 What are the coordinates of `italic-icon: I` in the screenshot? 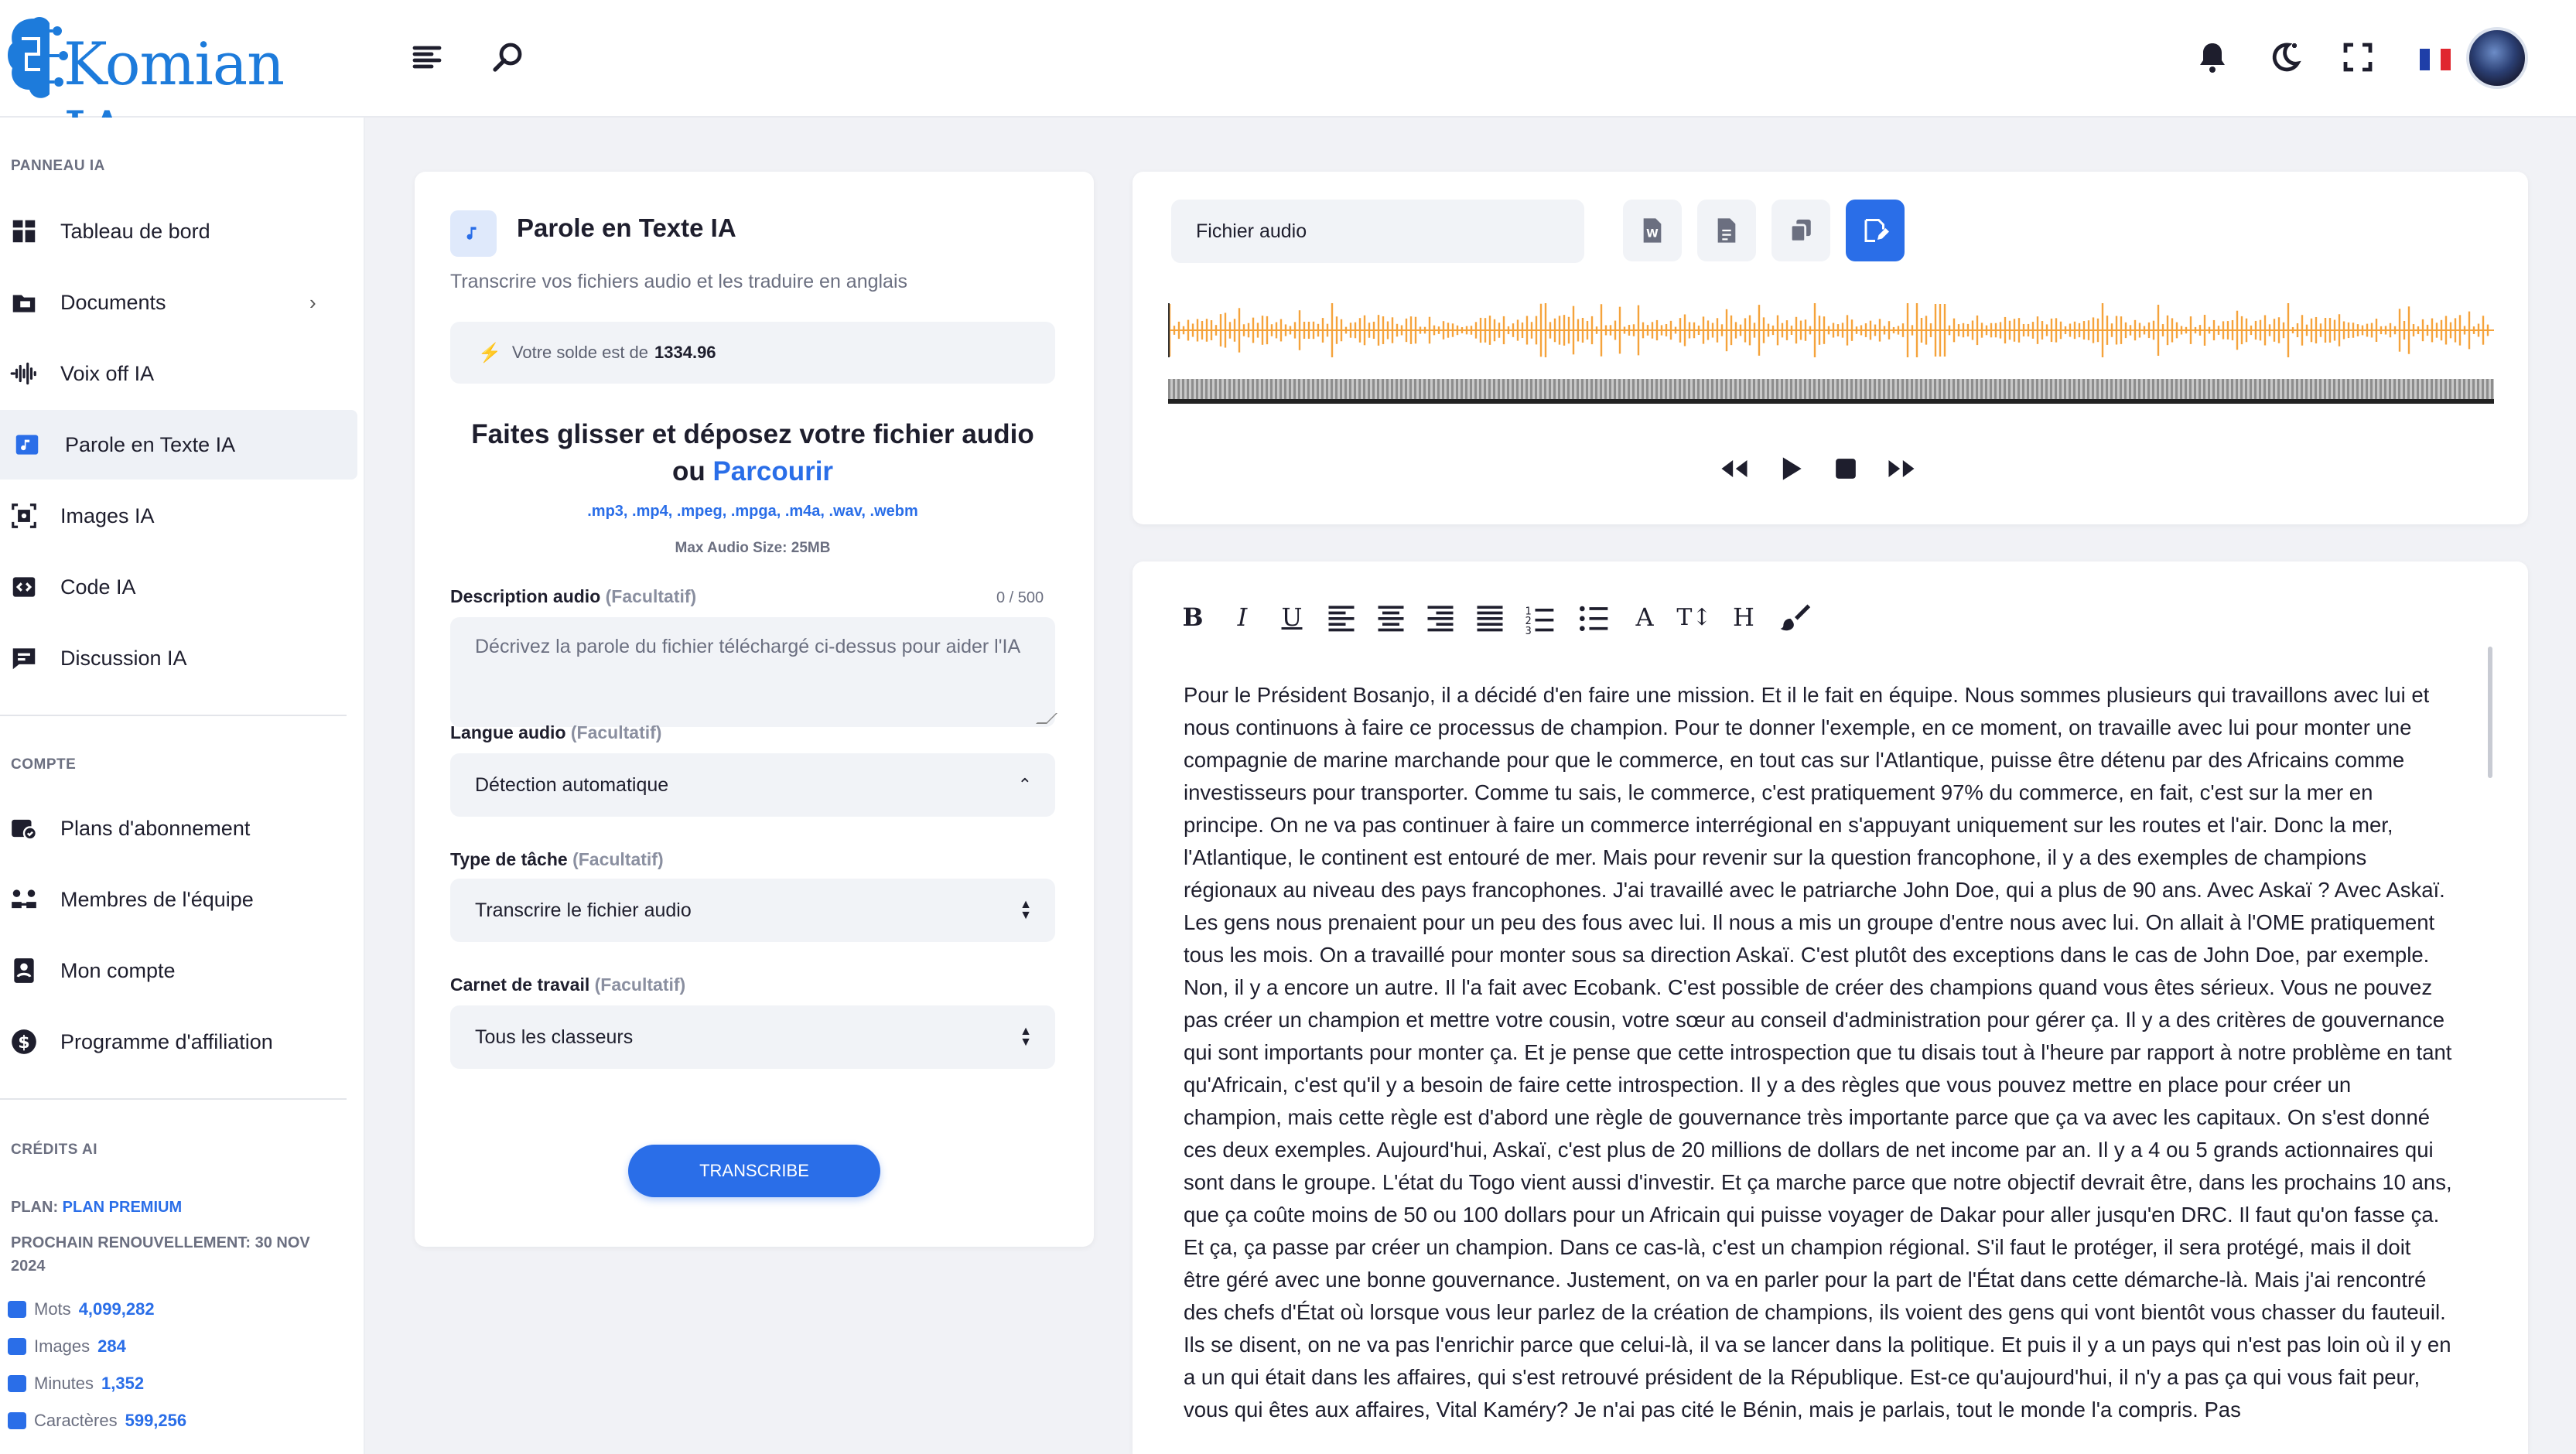 It's located at (1242, 617).